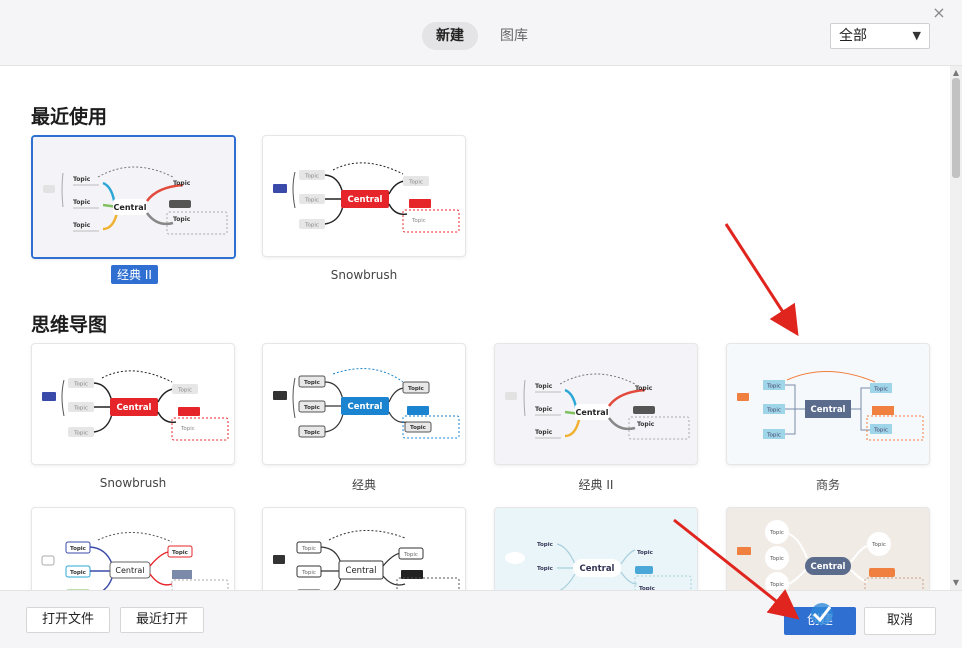 This screenshot has height=648, width=962. Describe the element at coordinates (135, 560) in the screenshot. I see `colorful-thumbnail: Topic Topic Topic Central Topic` at that location.